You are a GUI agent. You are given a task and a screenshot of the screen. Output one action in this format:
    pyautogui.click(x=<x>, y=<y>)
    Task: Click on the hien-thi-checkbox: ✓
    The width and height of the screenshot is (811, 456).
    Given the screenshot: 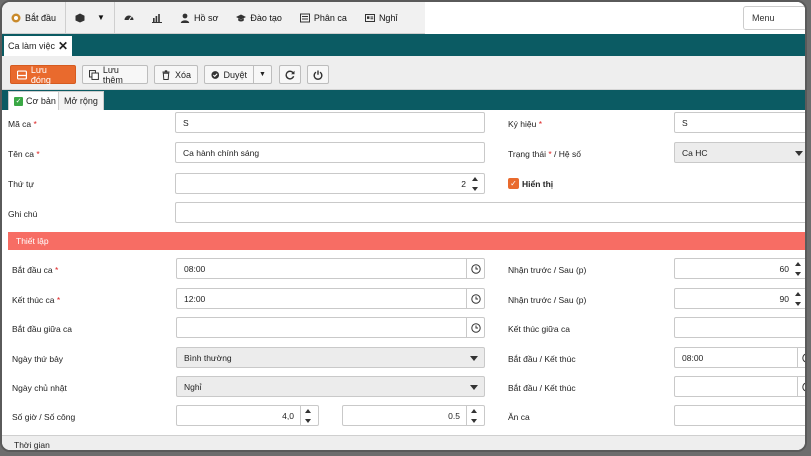 What is the action you would take?
    pyautogui.click(x=513, y=183)
    